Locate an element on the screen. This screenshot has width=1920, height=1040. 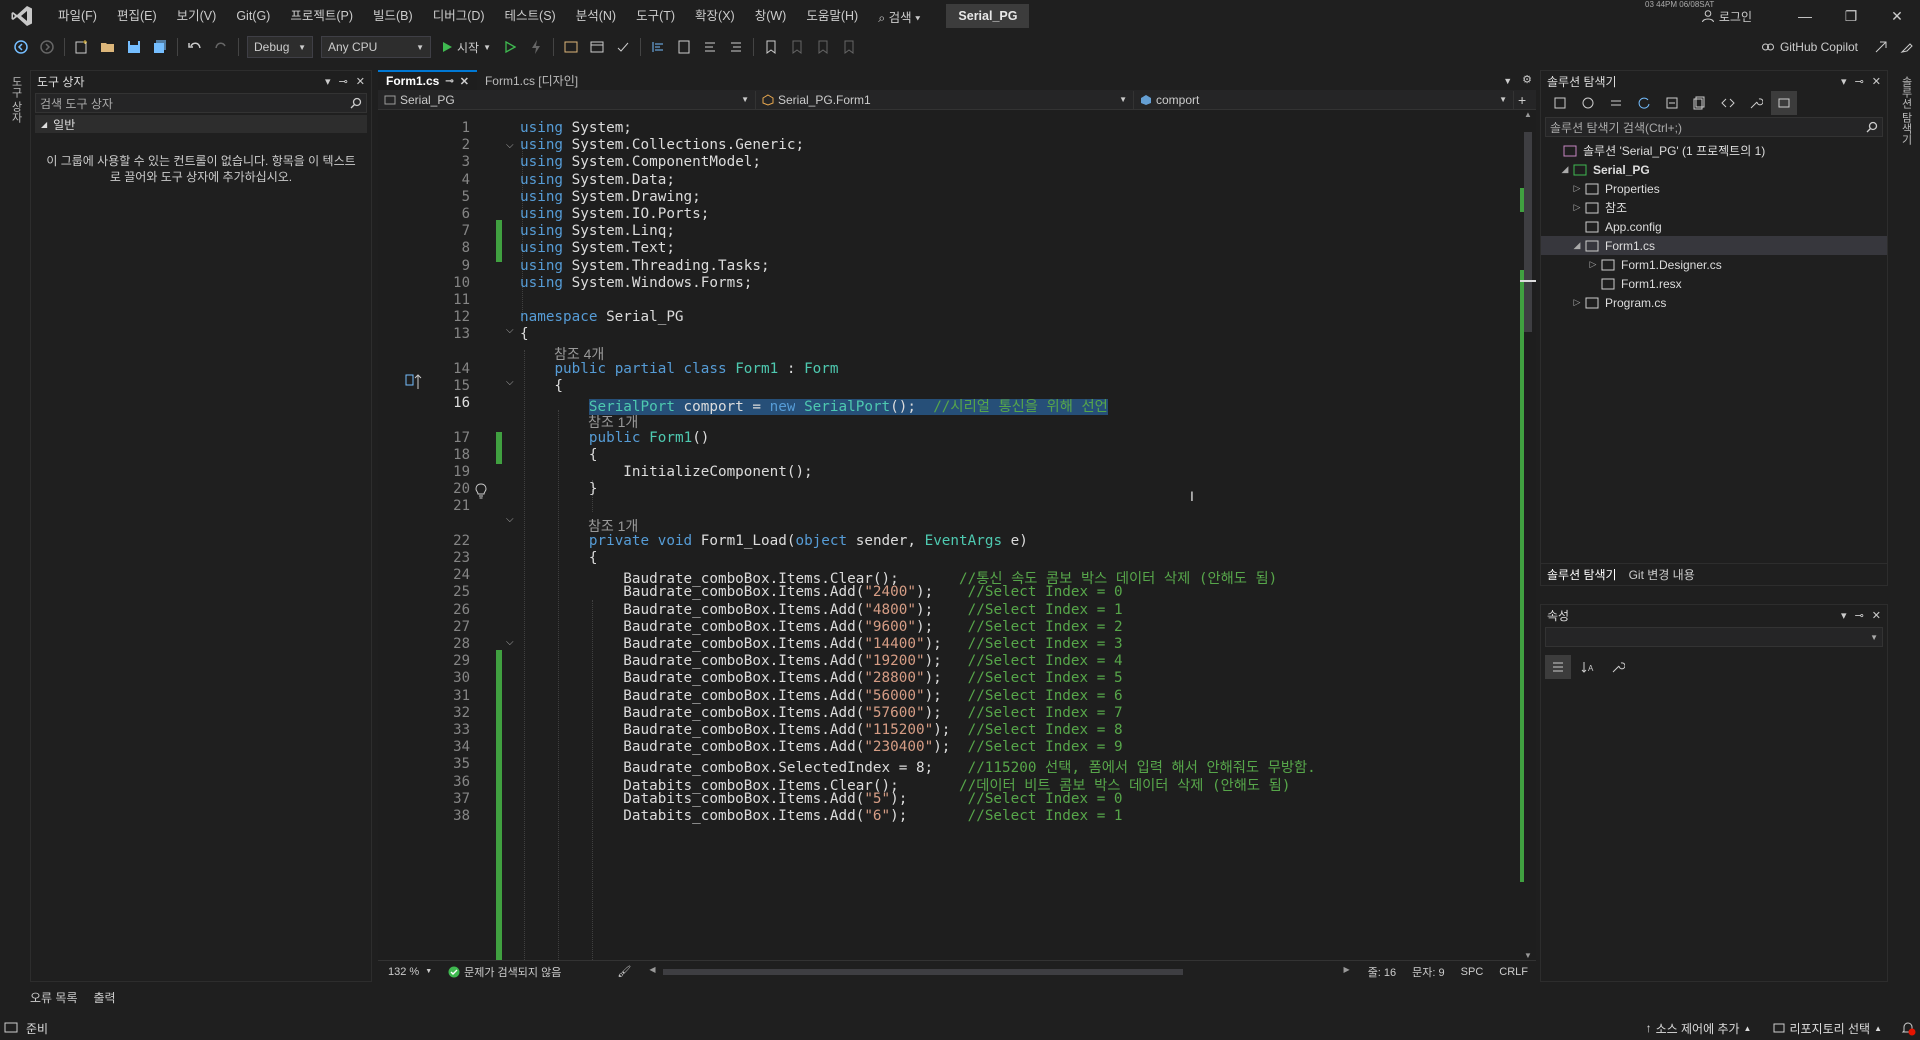
comment-lines-icon is located at coordinates (710, 47).